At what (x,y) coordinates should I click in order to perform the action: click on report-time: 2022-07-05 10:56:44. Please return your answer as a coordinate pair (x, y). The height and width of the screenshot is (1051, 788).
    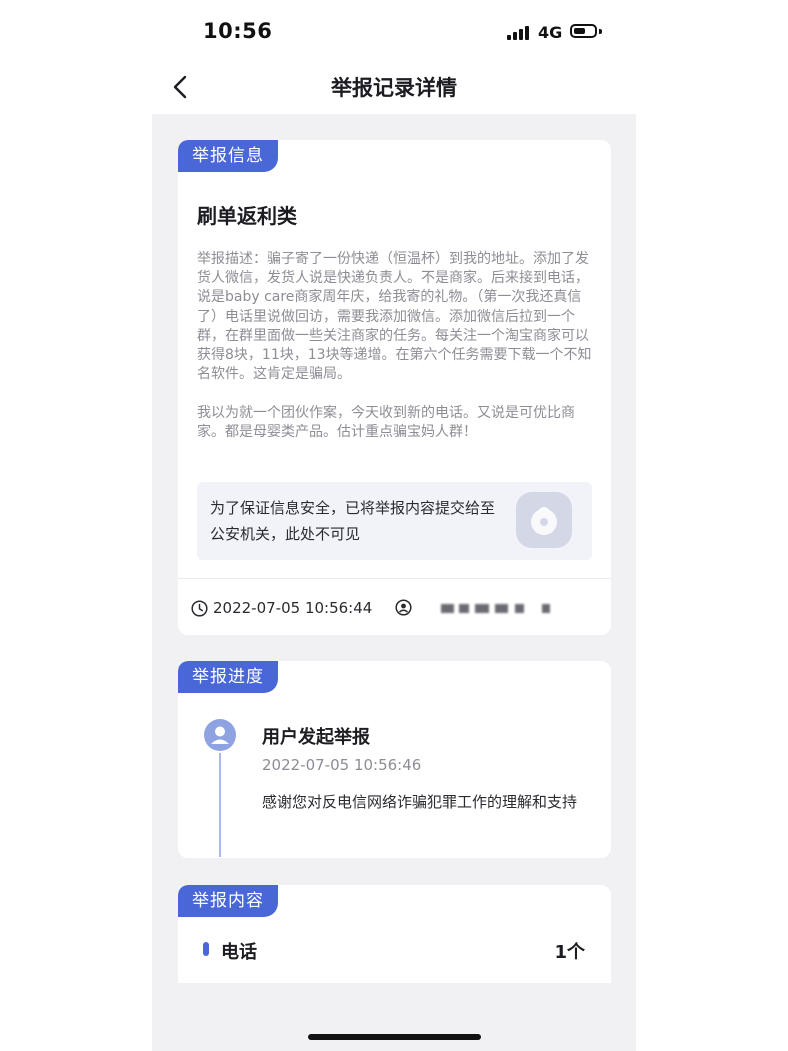
    Looking at the image, I should click on (281, 608).